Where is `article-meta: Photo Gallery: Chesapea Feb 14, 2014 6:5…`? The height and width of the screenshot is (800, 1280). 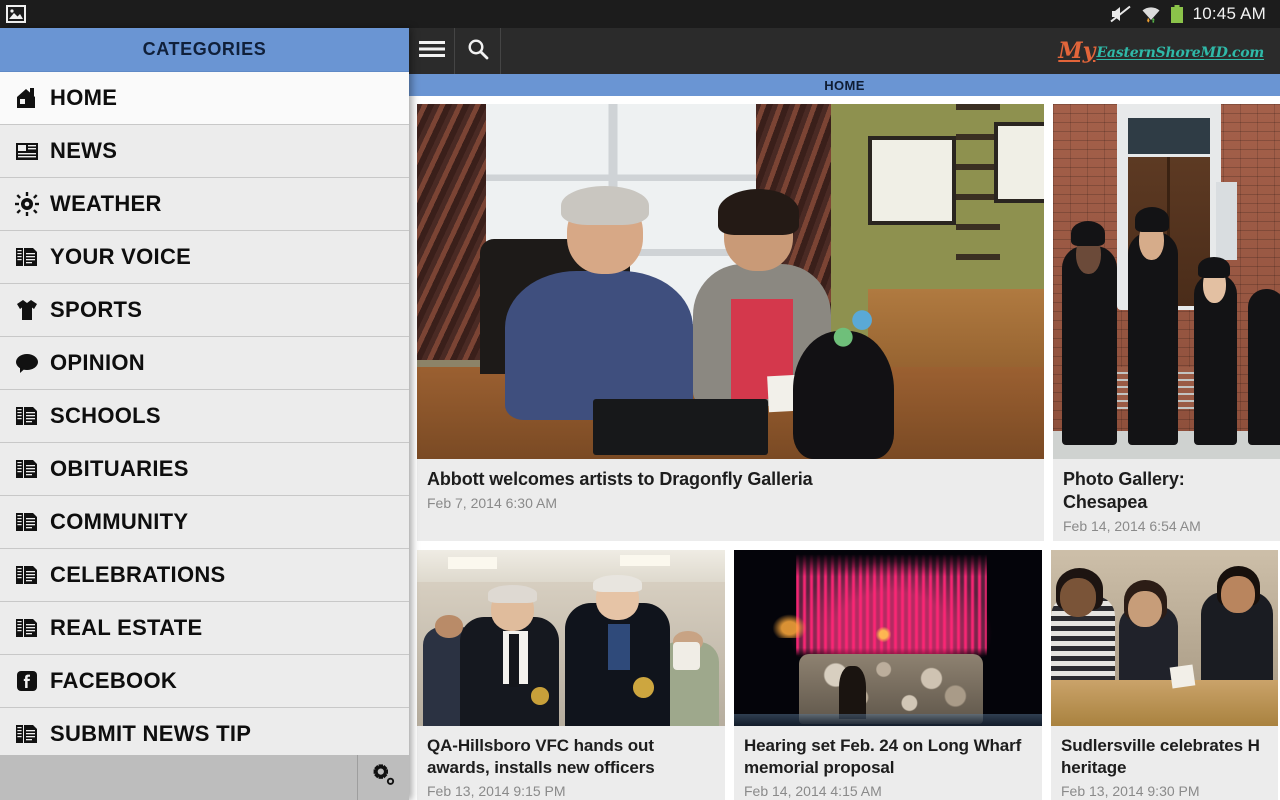 article-meta: Photo Gallery: Chesapea Feb 14, 2014 6:5… is located at coordinates (1166, 496).